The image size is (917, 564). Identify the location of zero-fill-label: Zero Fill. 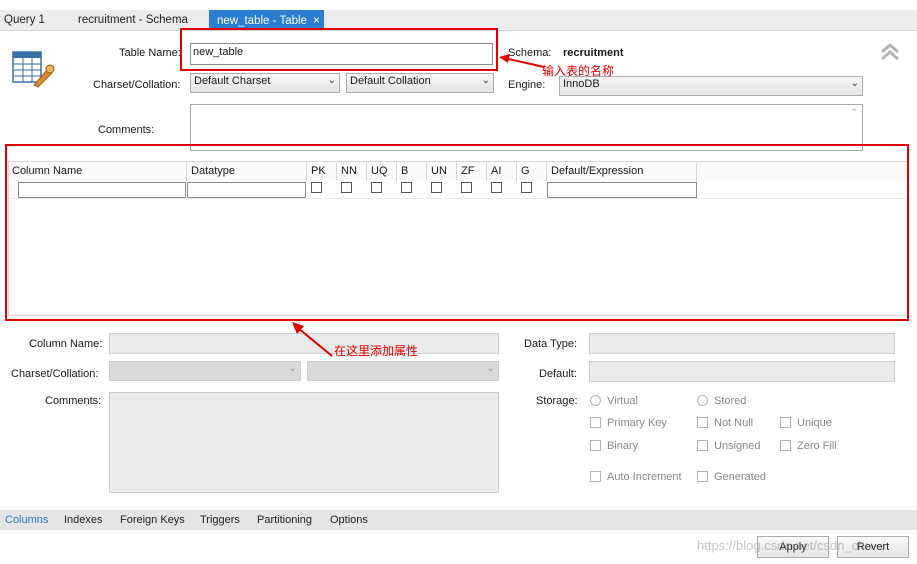
(817, 446).